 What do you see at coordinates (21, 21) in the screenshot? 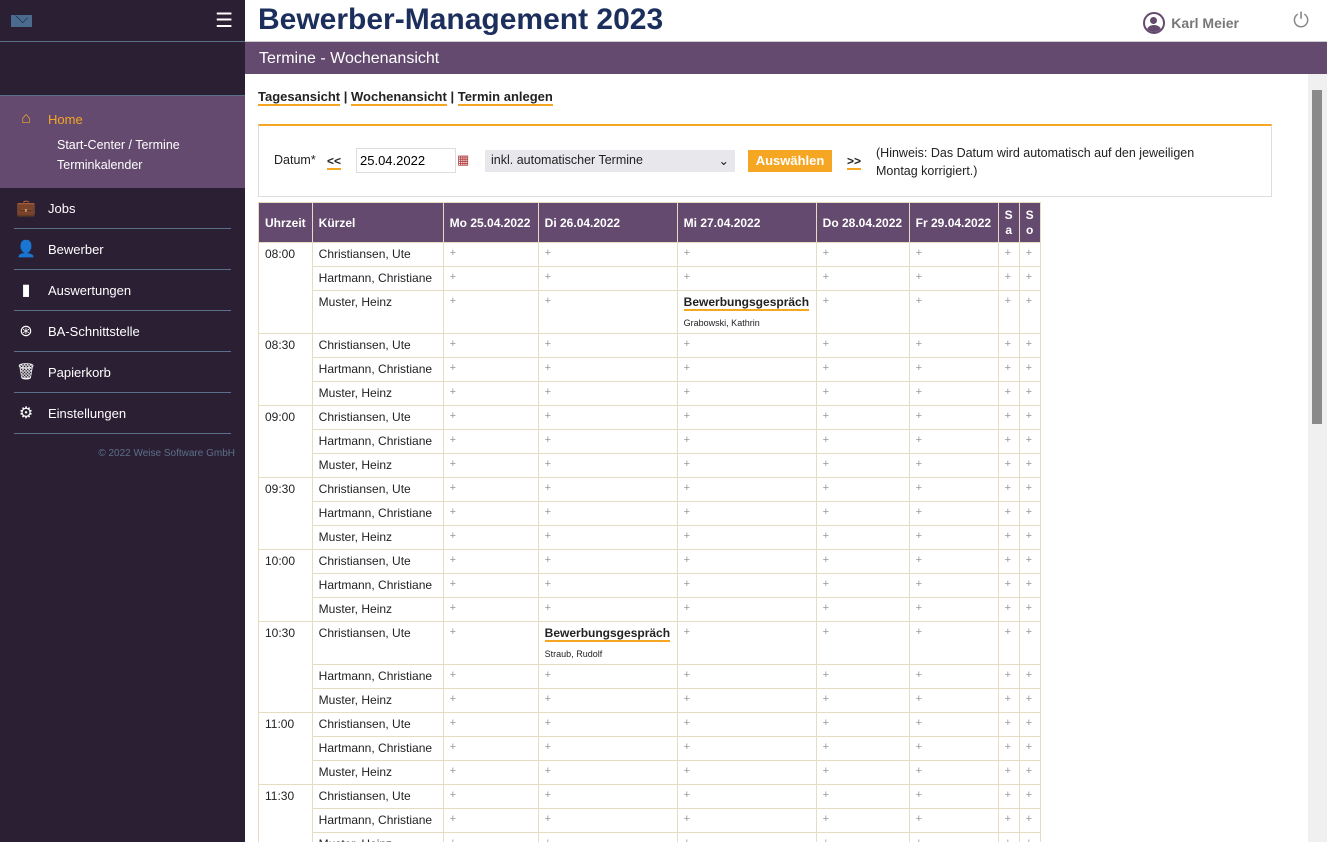
I see `mail-icon` at bounding box center [21, 21].